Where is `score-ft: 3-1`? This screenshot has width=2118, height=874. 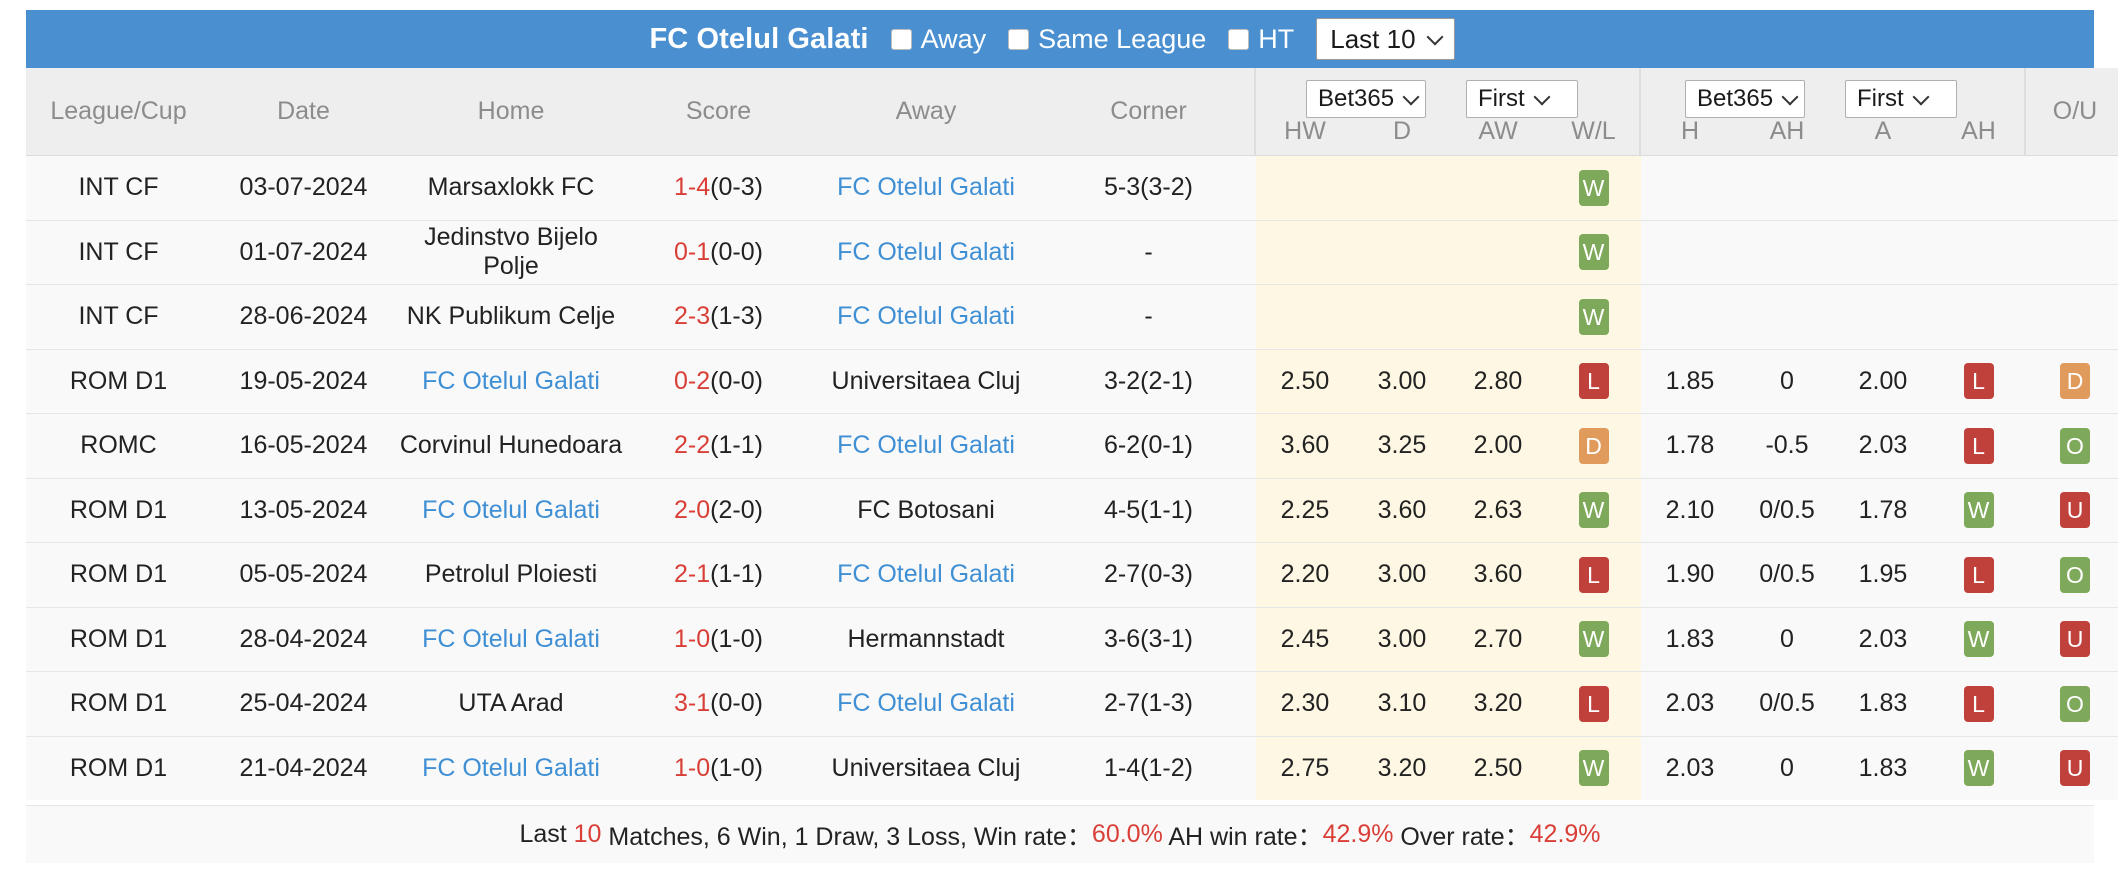 score-ft: 3-1 is located at coordinates (692, 703).